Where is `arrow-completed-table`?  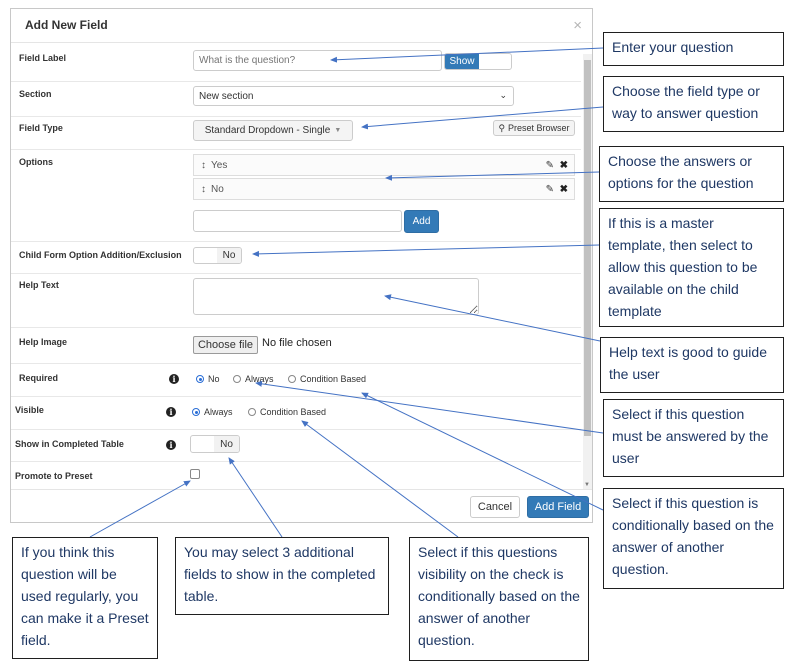 arrow-completed-table is located at coordinates (255, 497).